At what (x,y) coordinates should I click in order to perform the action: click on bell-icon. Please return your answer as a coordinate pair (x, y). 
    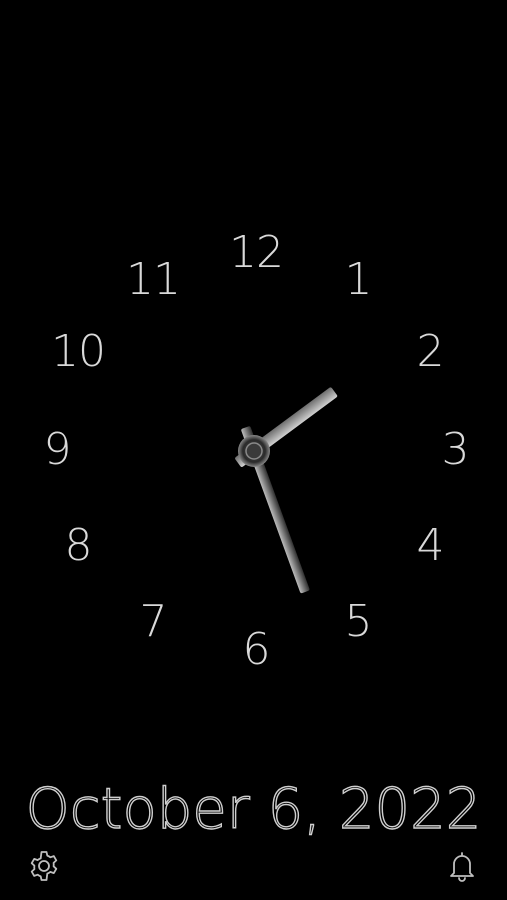
    Looking at the image, I should click on (462, 867).